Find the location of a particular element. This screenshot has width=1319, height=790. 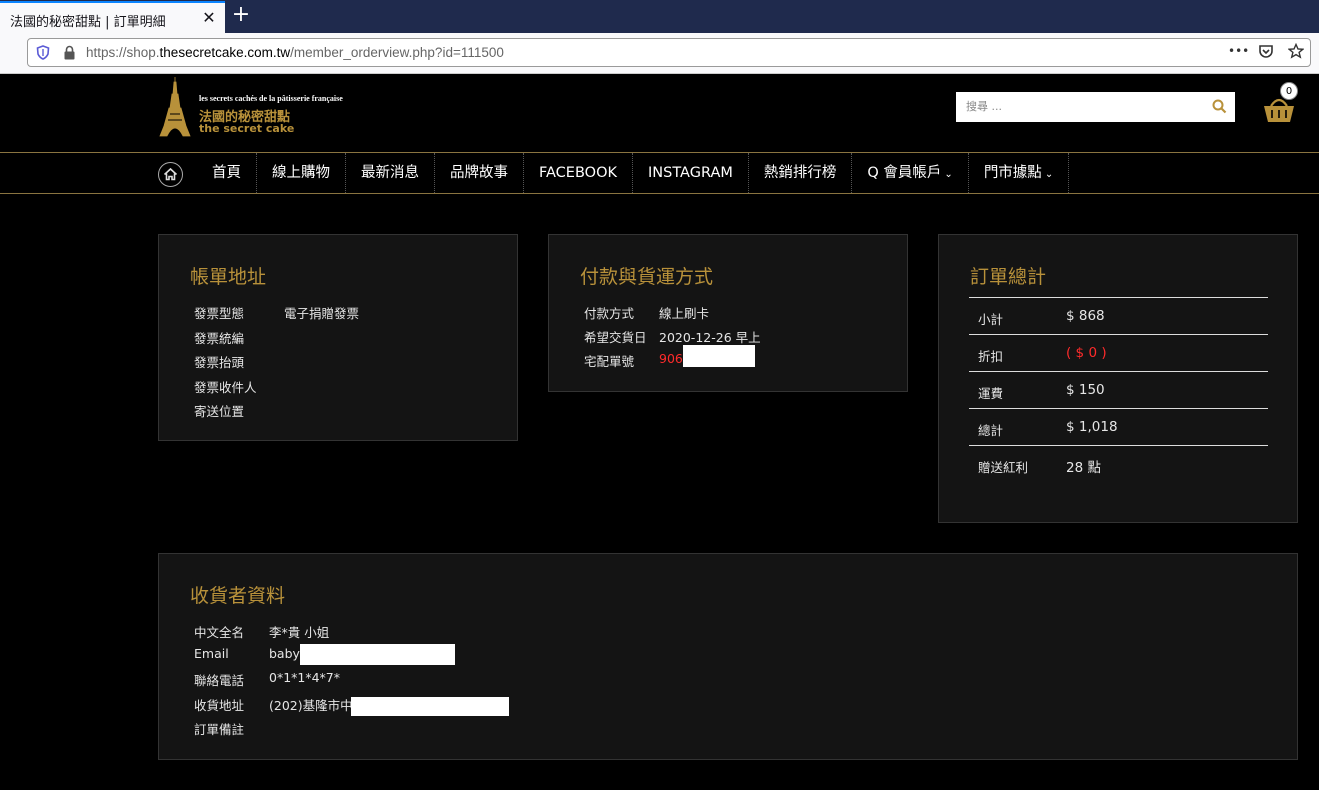

field-label: Email is located at coordinates (211, 653).